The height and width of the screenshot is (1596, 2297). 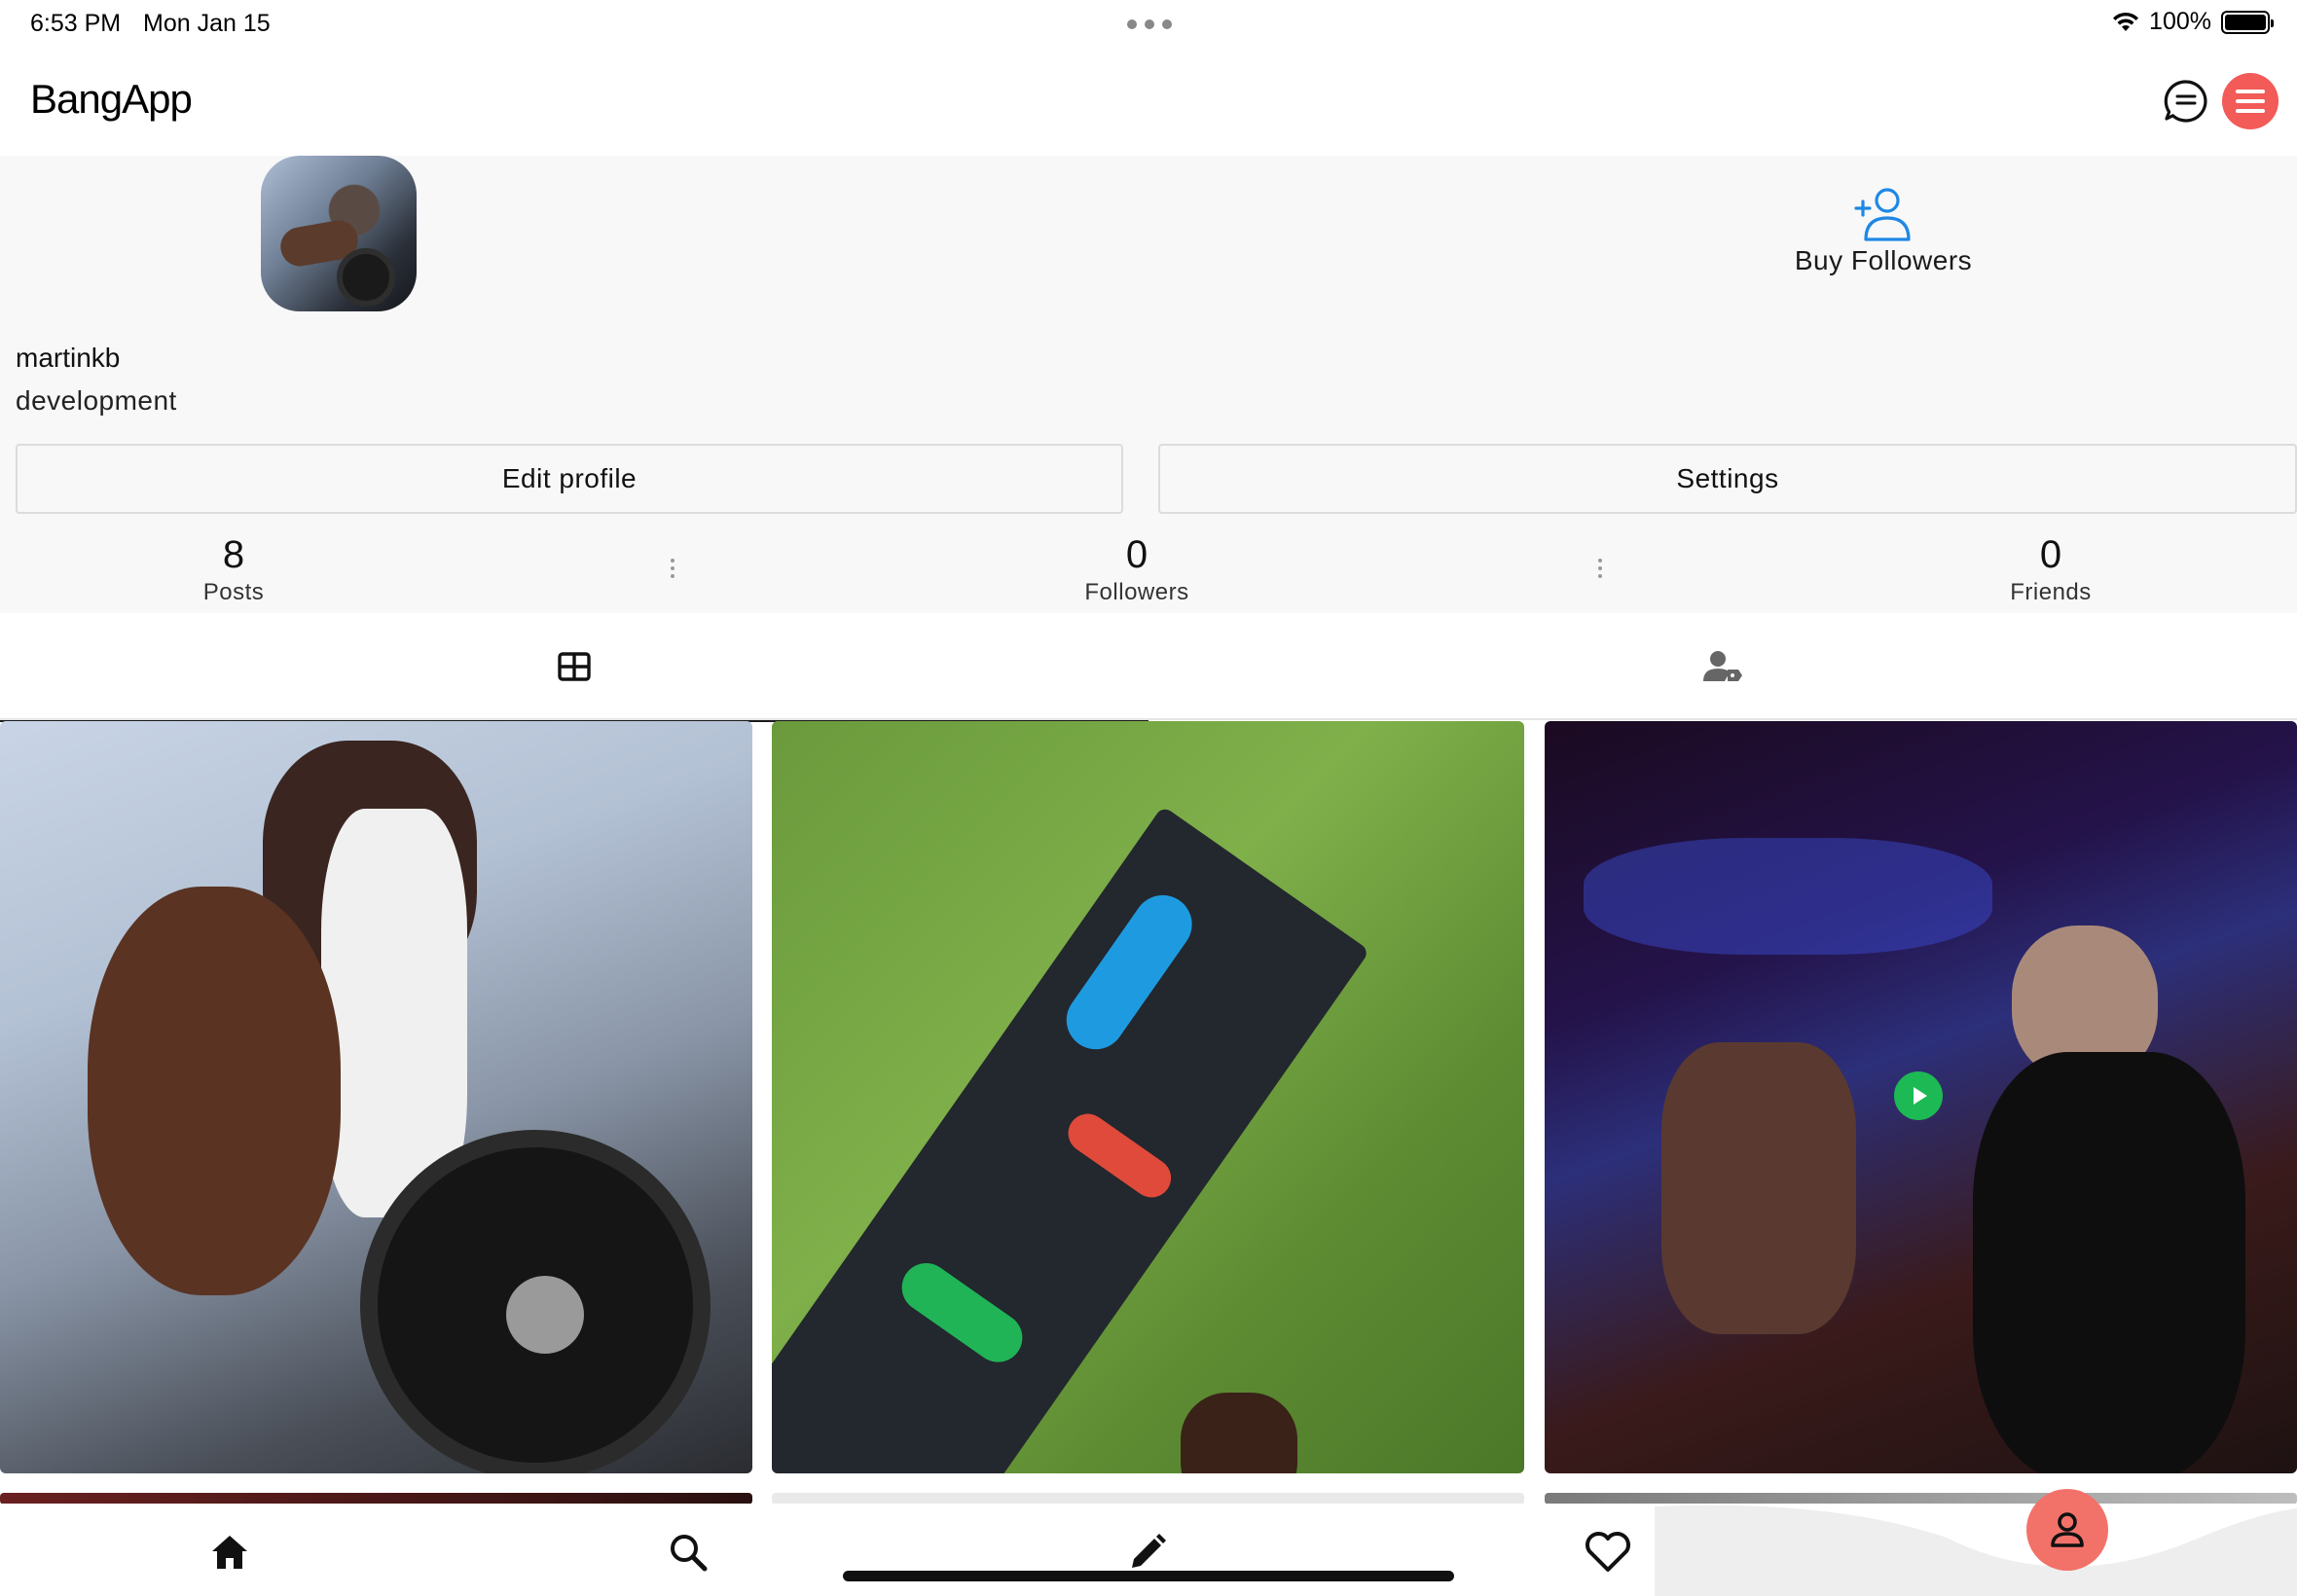 I want to click on bio: development, so click(x=96, y=400).